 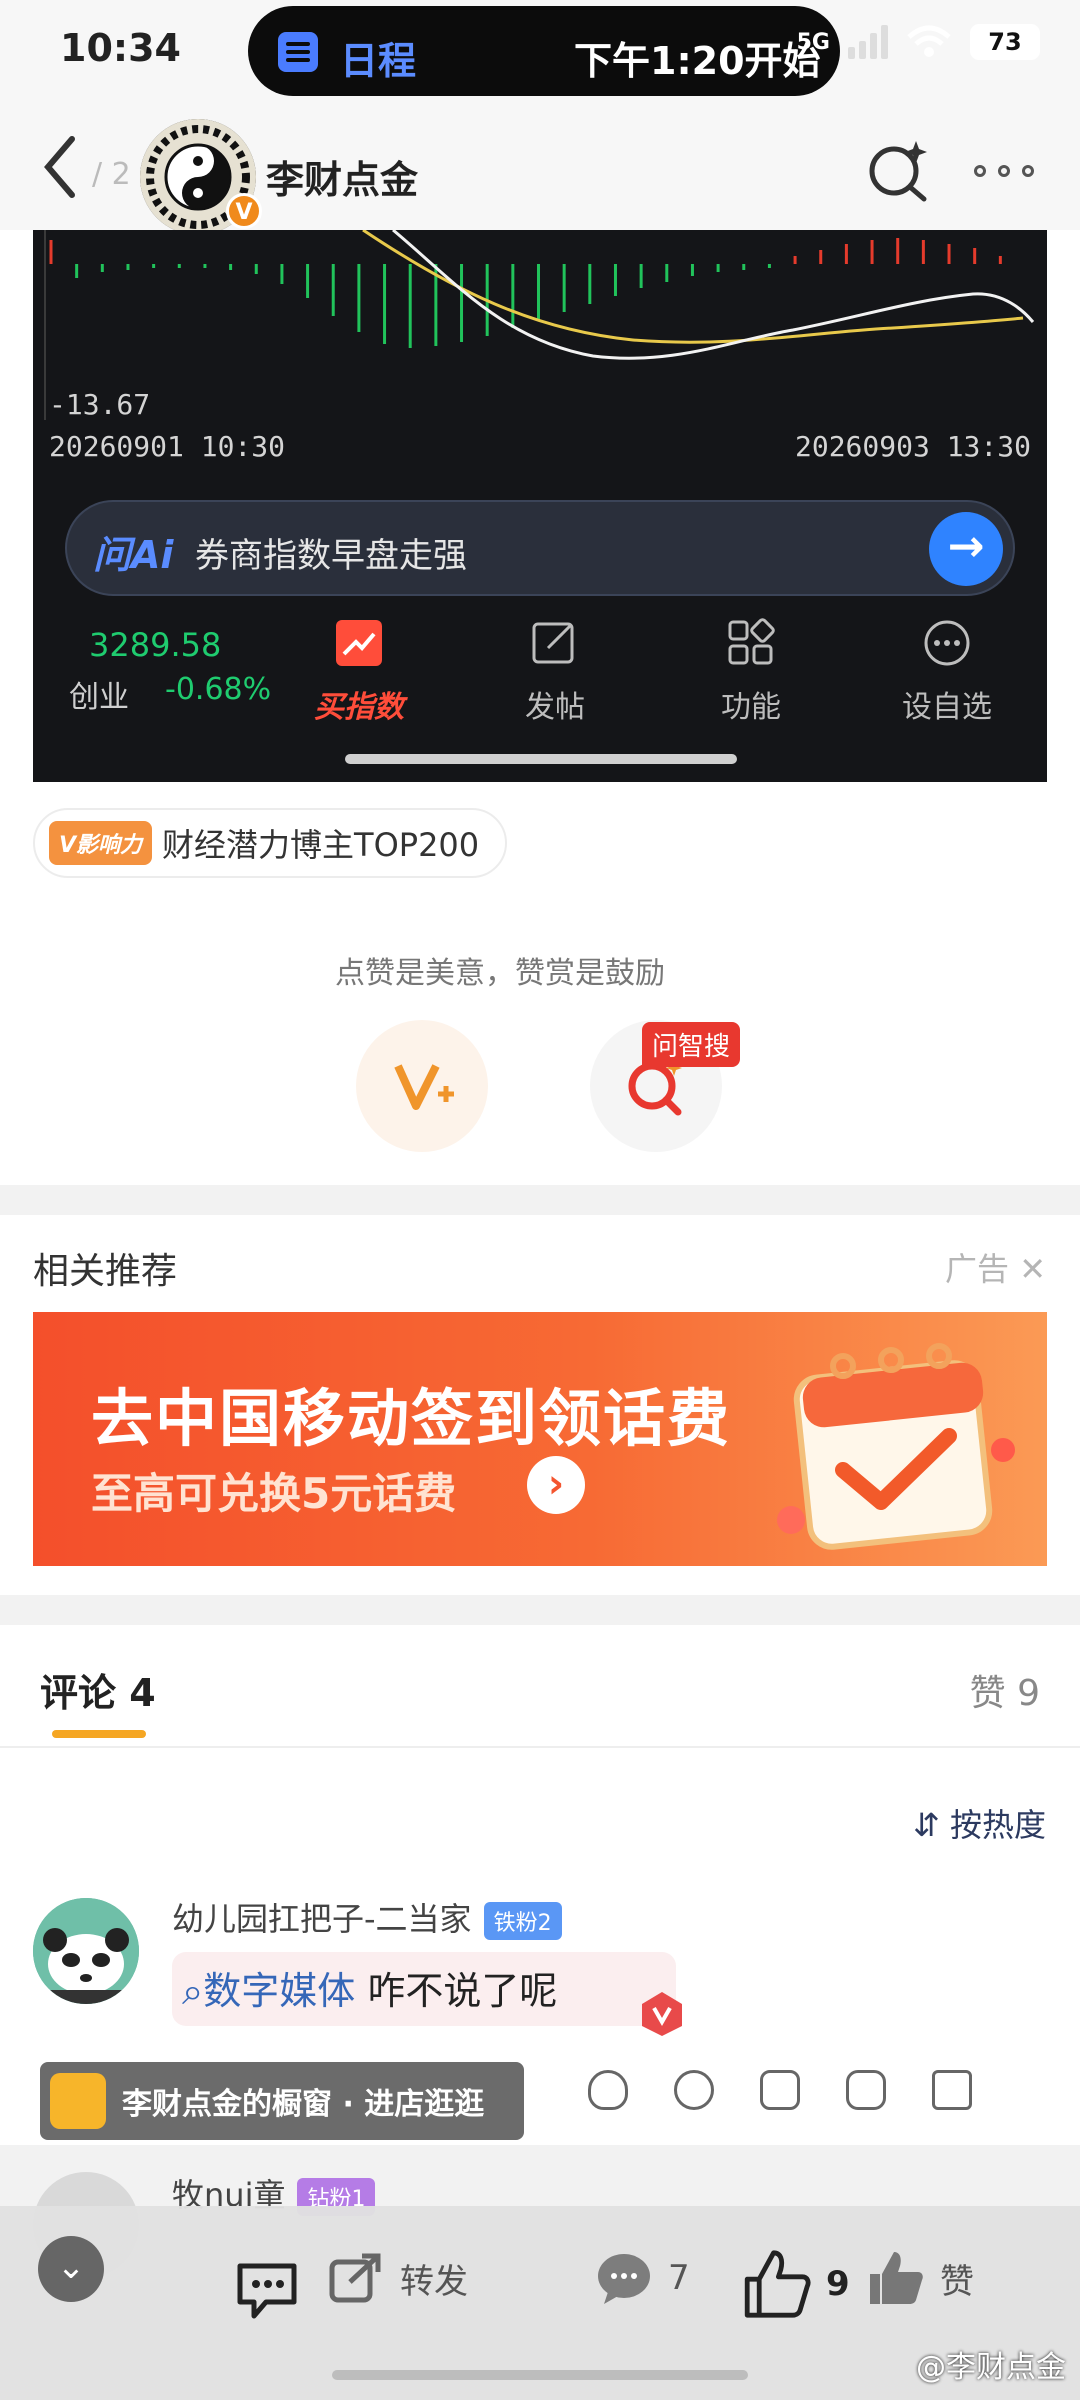 I want to click on reward-button, so click(x=422, y=1086).